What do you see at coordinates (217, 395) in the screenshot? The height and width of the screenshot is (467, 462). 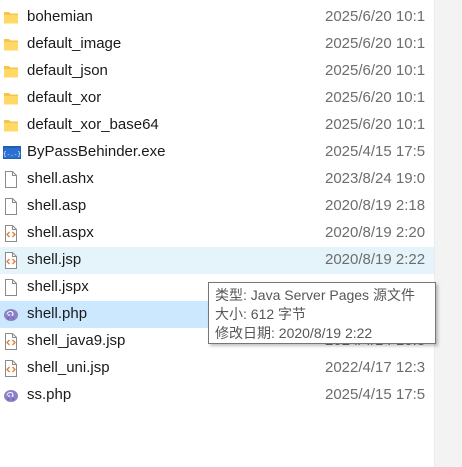 I see `file-row: ss.php 2025/4/15 17:5` at bounding box center [217, 395].